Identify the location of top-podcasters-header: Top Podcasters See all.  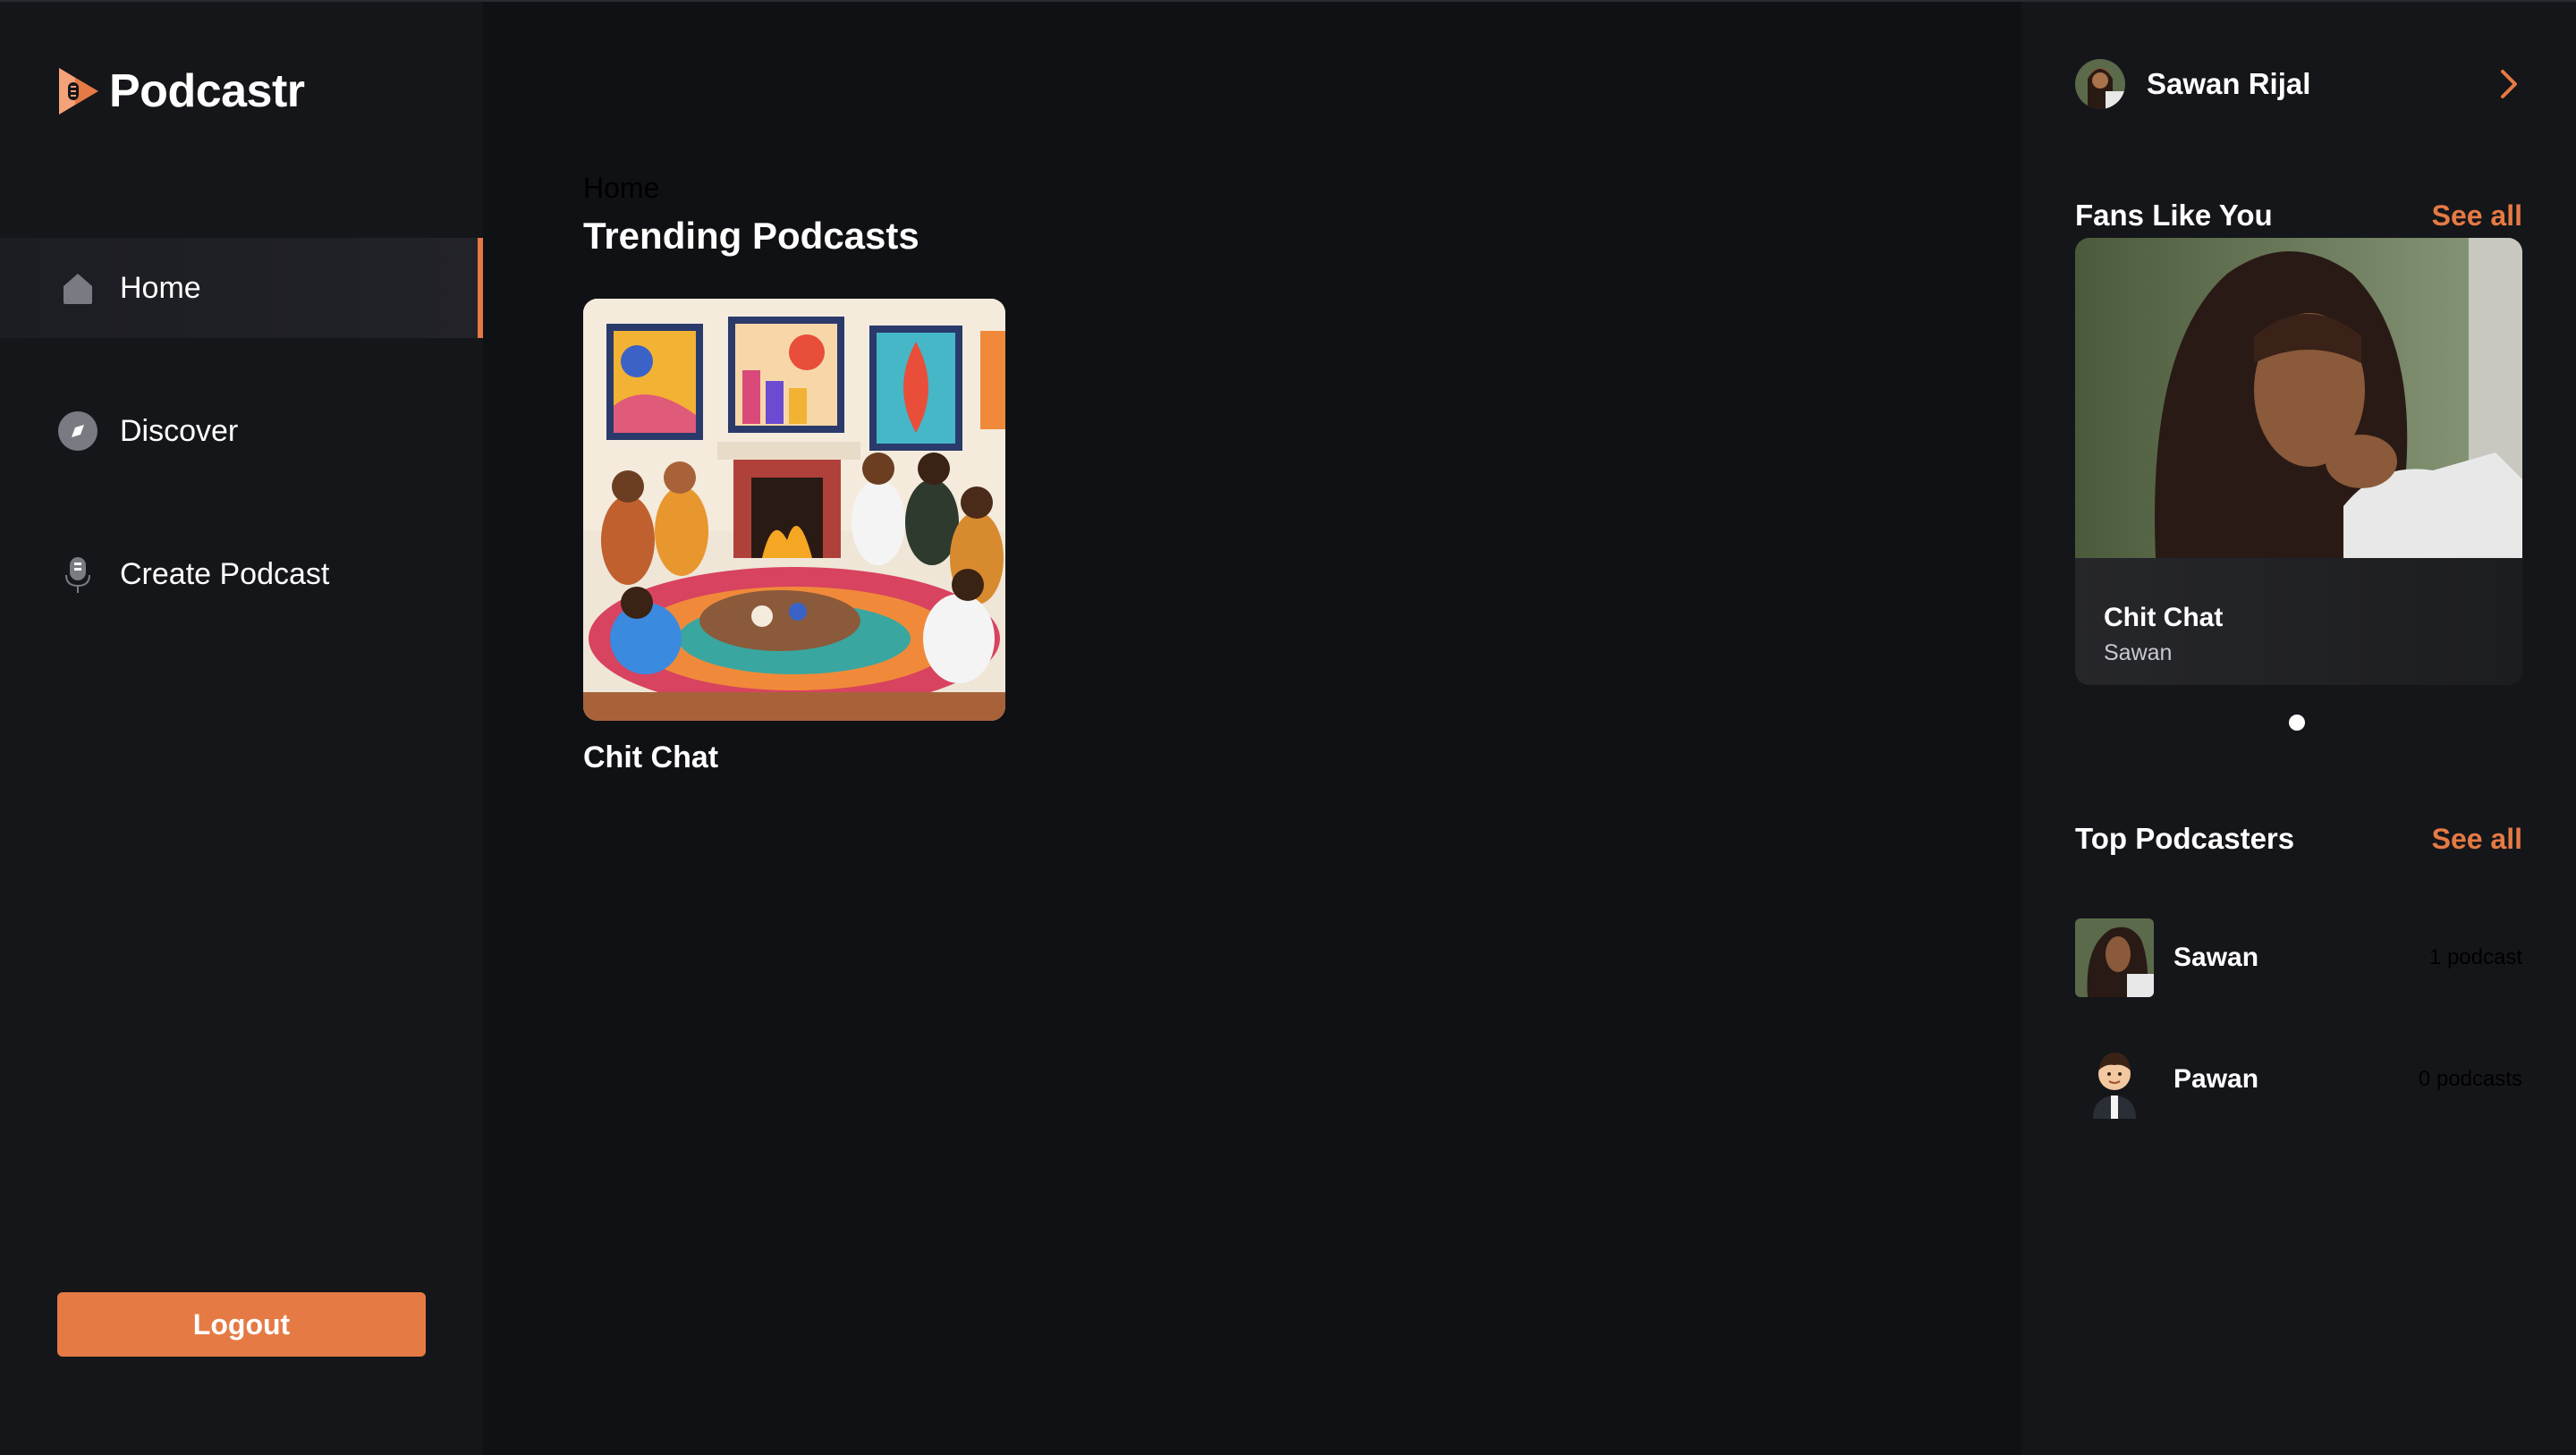
(2298, 839).